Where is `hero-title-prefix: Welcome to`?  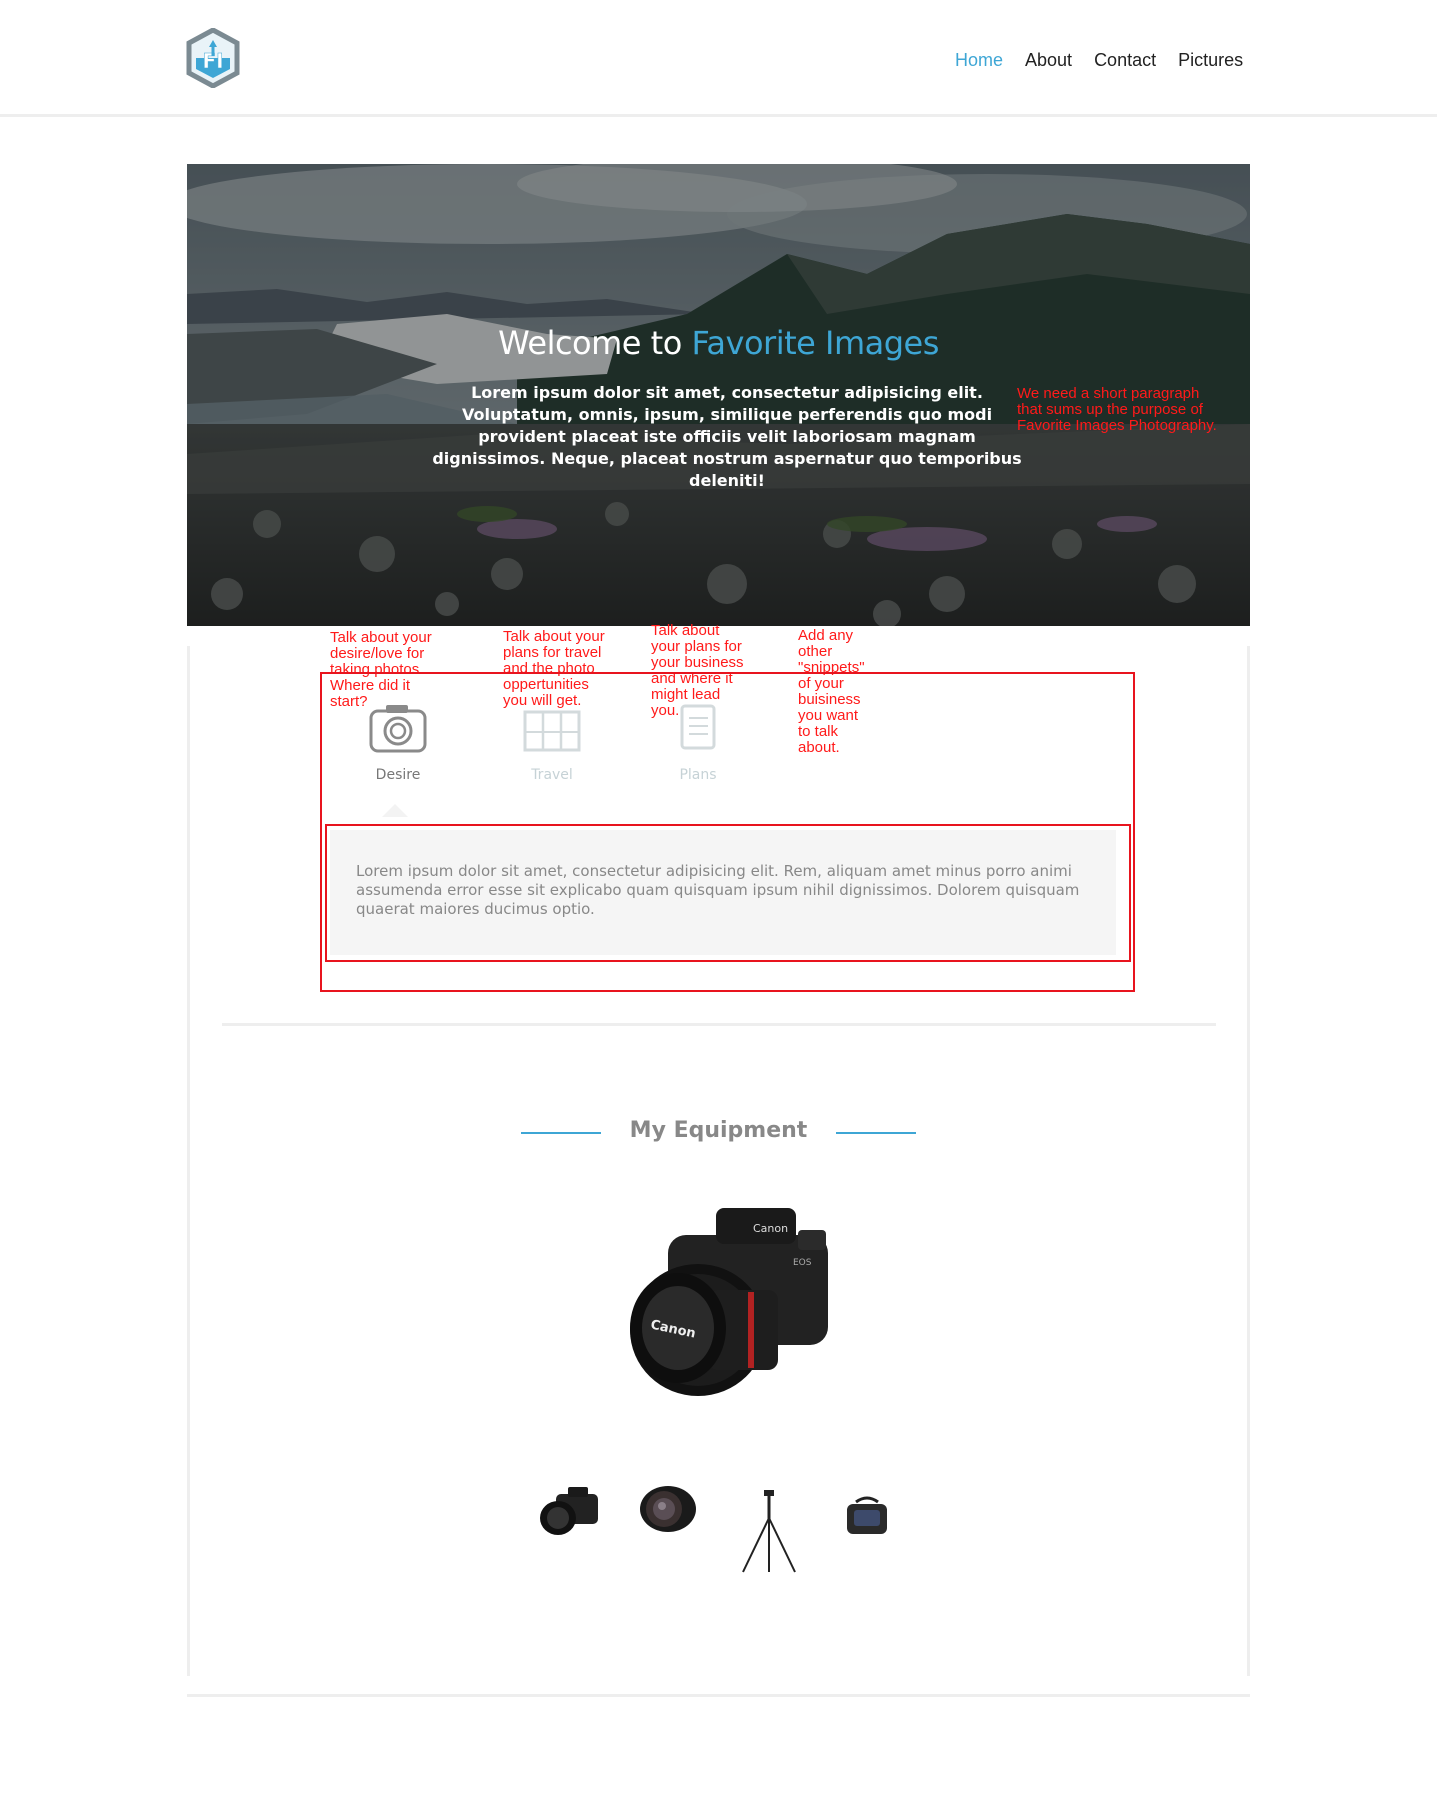
hero-title-prefix: Welcome to is located at coordinates (595, 343).